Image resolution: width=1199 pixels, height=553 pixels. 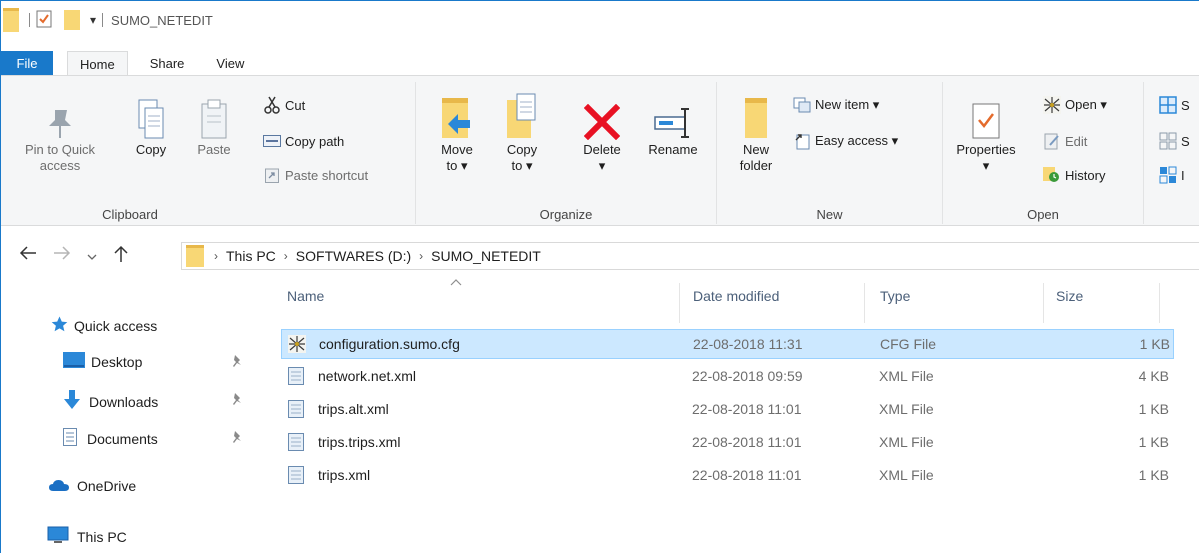 What do you see at coordinates (110, 401) in the screenshot?
I see `nav-downloads: Downloads` at bounding box center [110, 401].